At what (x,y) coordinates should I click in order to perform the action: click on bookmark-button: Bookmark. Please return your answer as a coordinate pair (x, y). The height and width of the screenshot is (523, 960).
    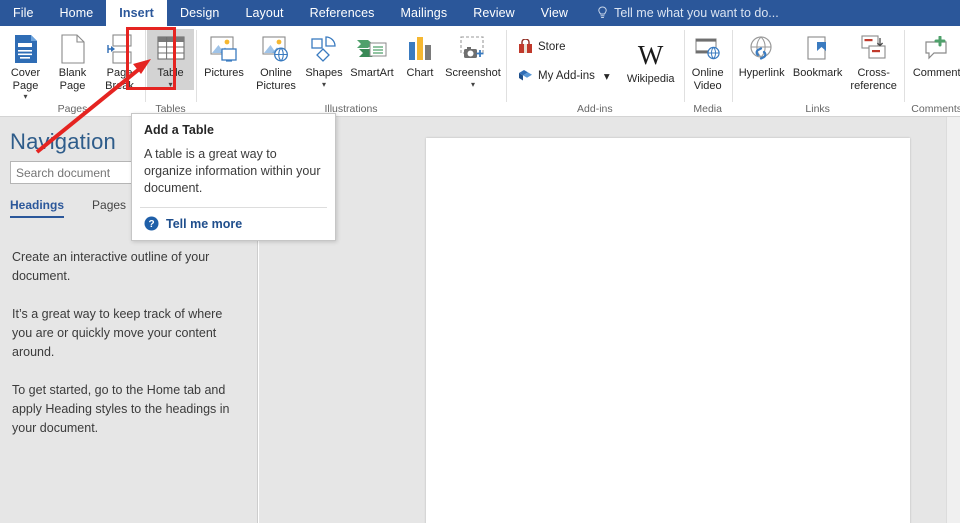
    Looking at the image, I should click on (818, 55).